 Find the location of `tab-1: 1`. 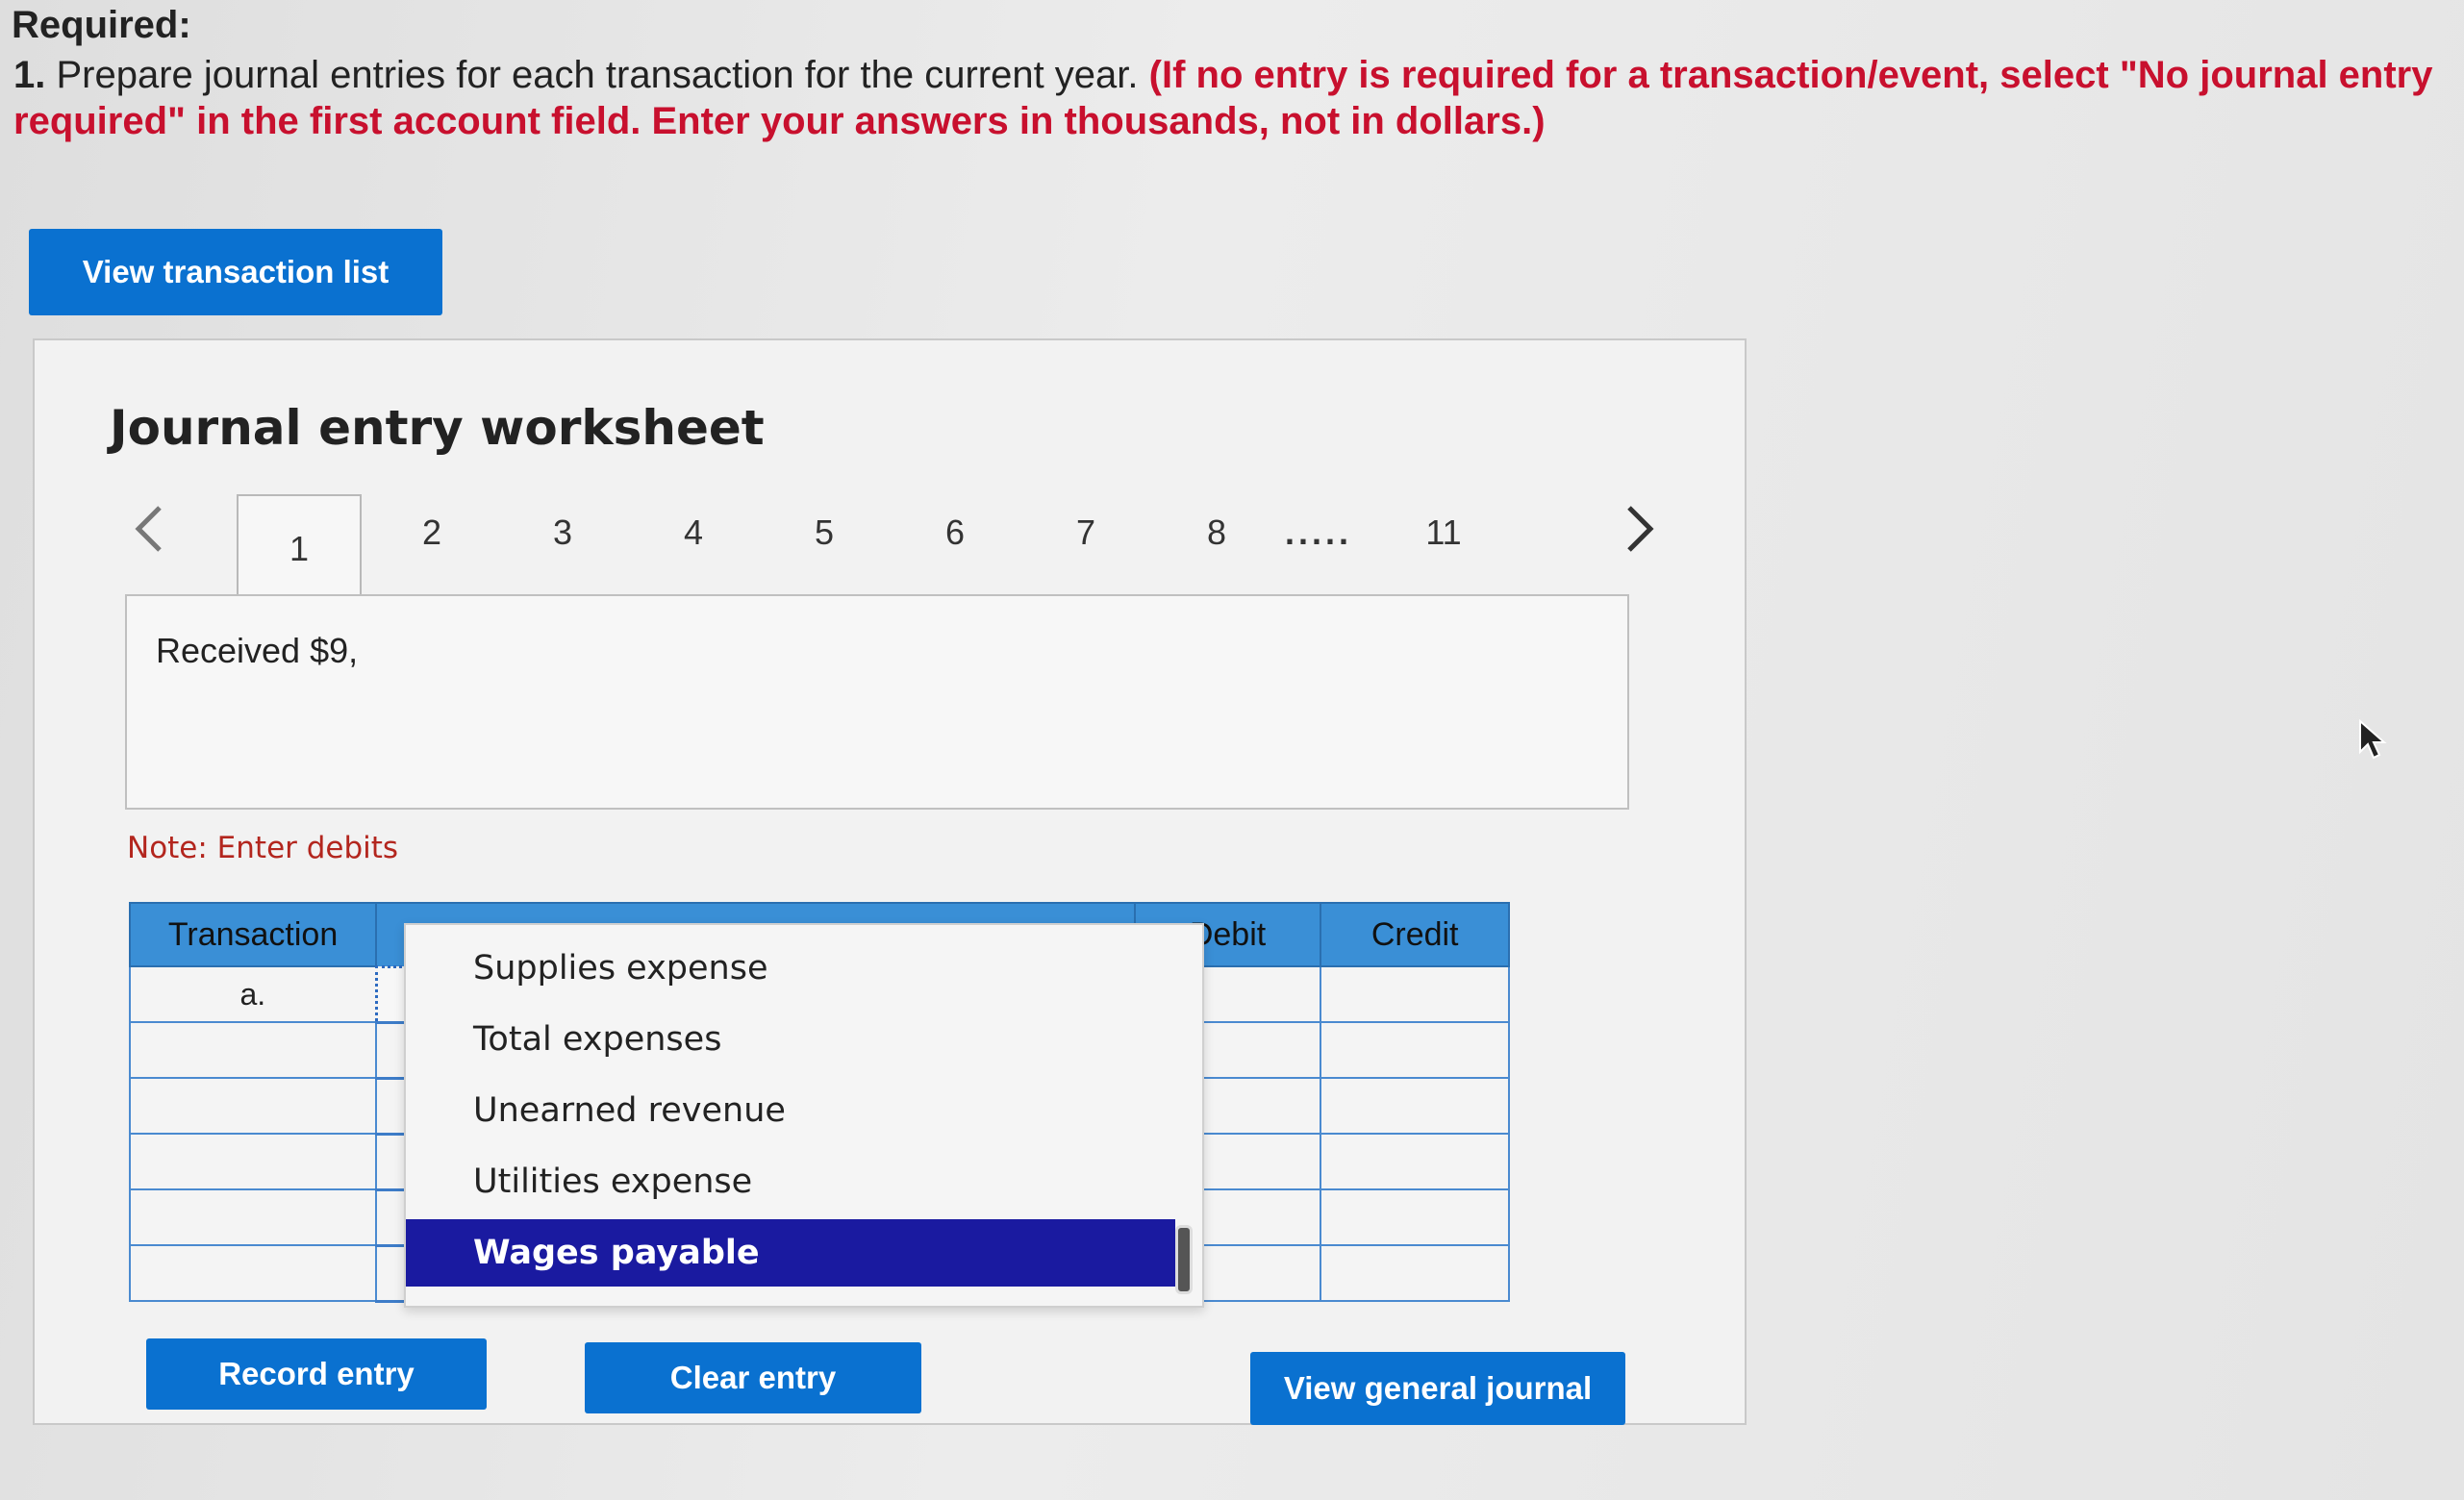

tab-1: 1 is located at coordinates (299, 548).